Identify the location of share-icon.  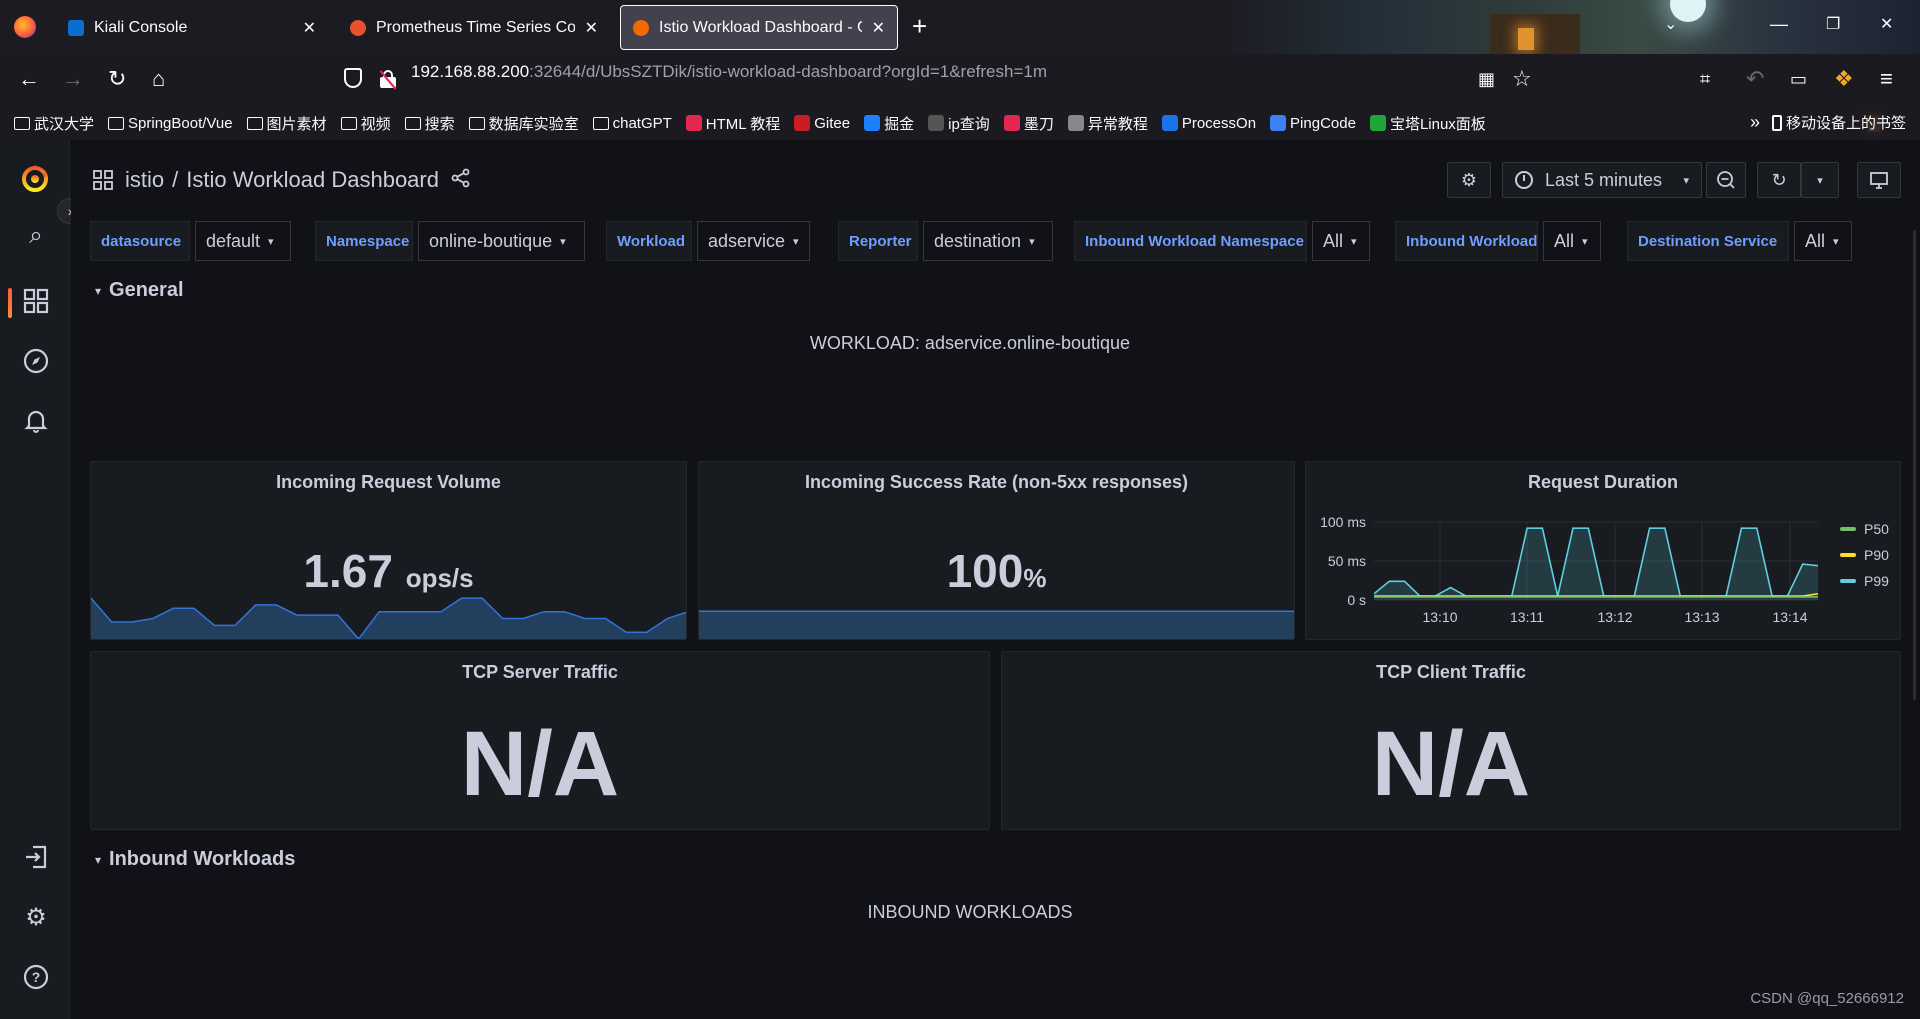
(461, 180).